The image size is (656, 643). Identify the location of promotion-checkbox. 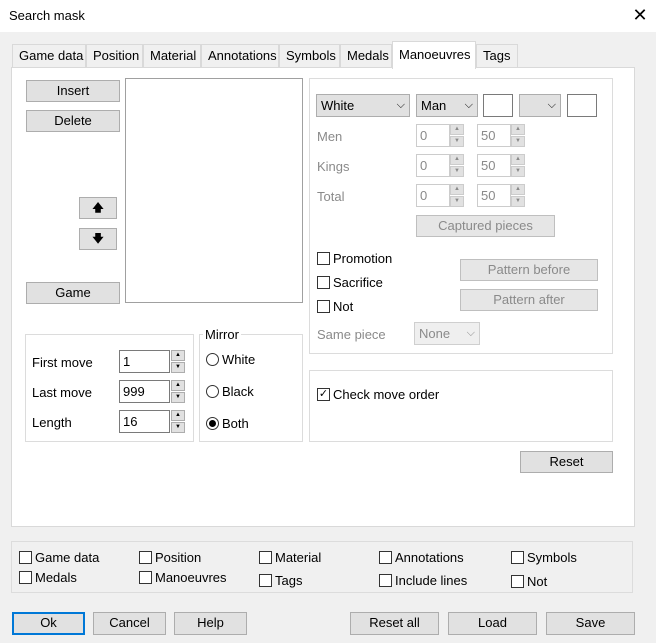
(323, 258).